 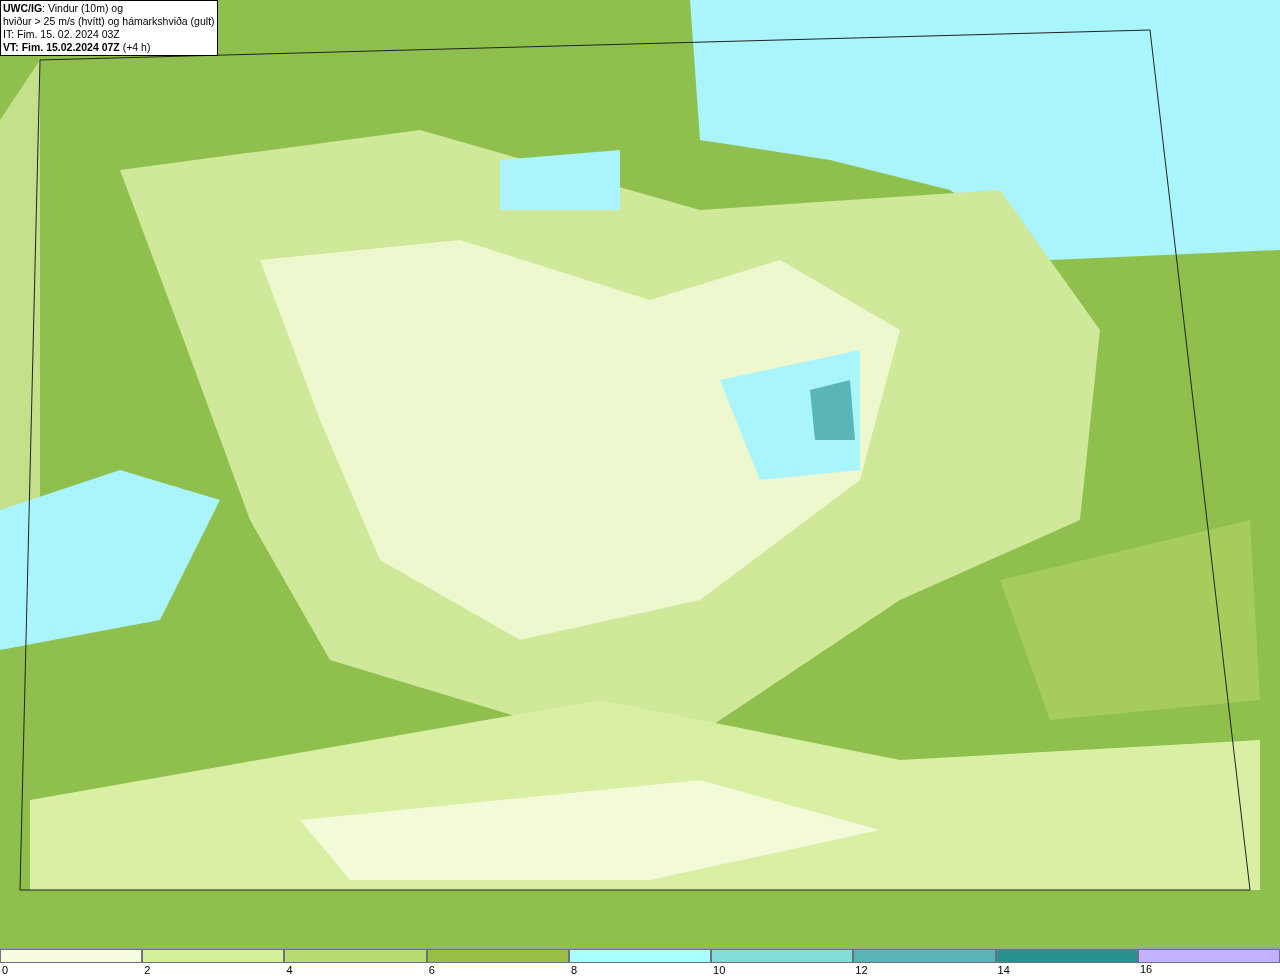 What do you see at coordinates (1146, 969) in the screenshot?
I see `legend-tick-label: 16` at bounding box center [1146, 969].